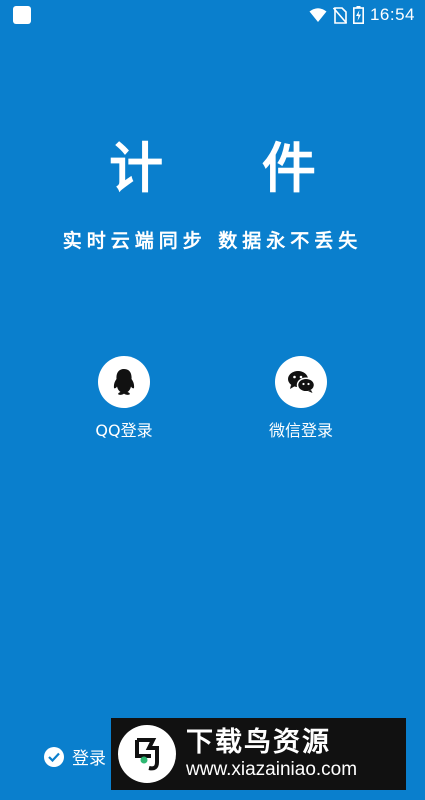  Describe the element at coordinates (392, 14) in the screenshot. I see `status-time: 16:54` at that location.